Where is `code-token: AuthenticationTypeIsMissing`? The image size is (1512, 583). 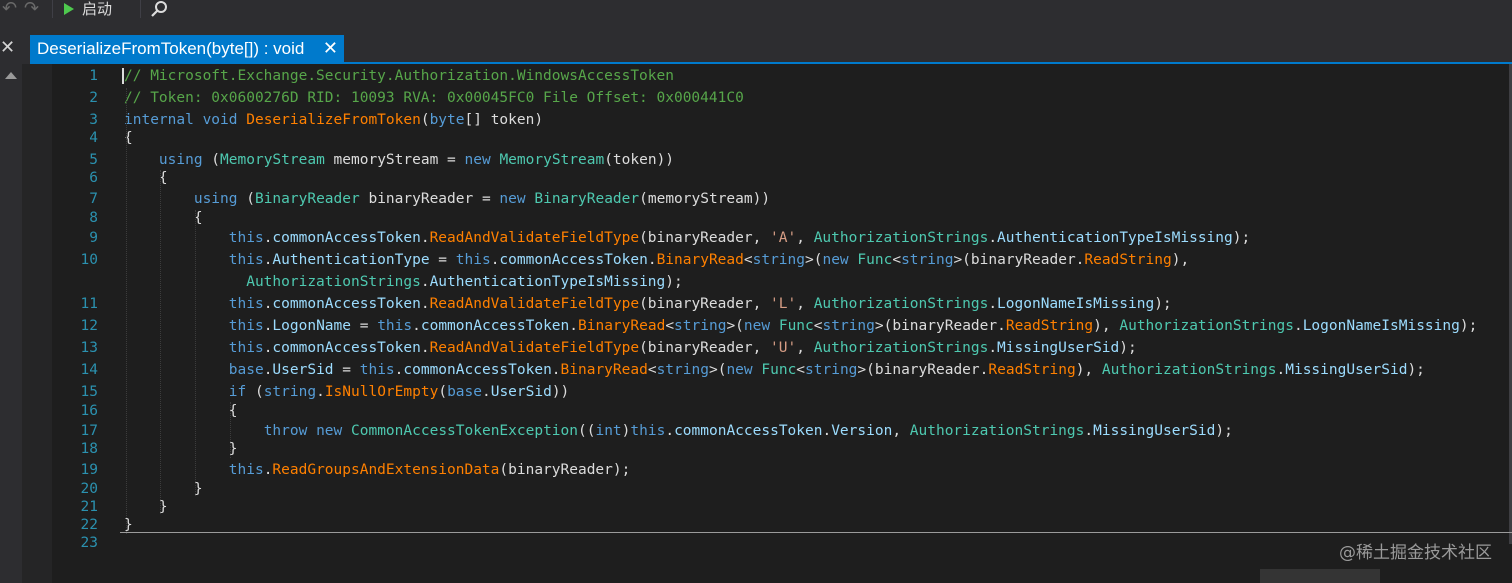
code-token: AuthenticationTypeIsMissing is located at coordinates (547, 282).